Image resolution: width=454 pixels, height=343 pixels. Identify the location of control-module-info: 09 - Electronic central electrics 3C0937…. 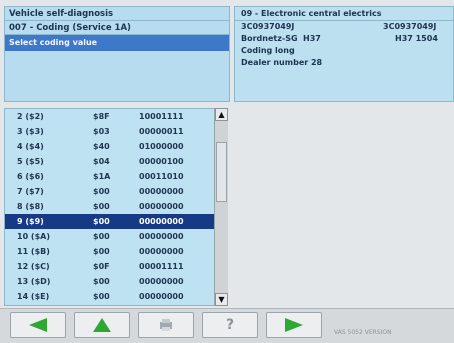
(344, 54).